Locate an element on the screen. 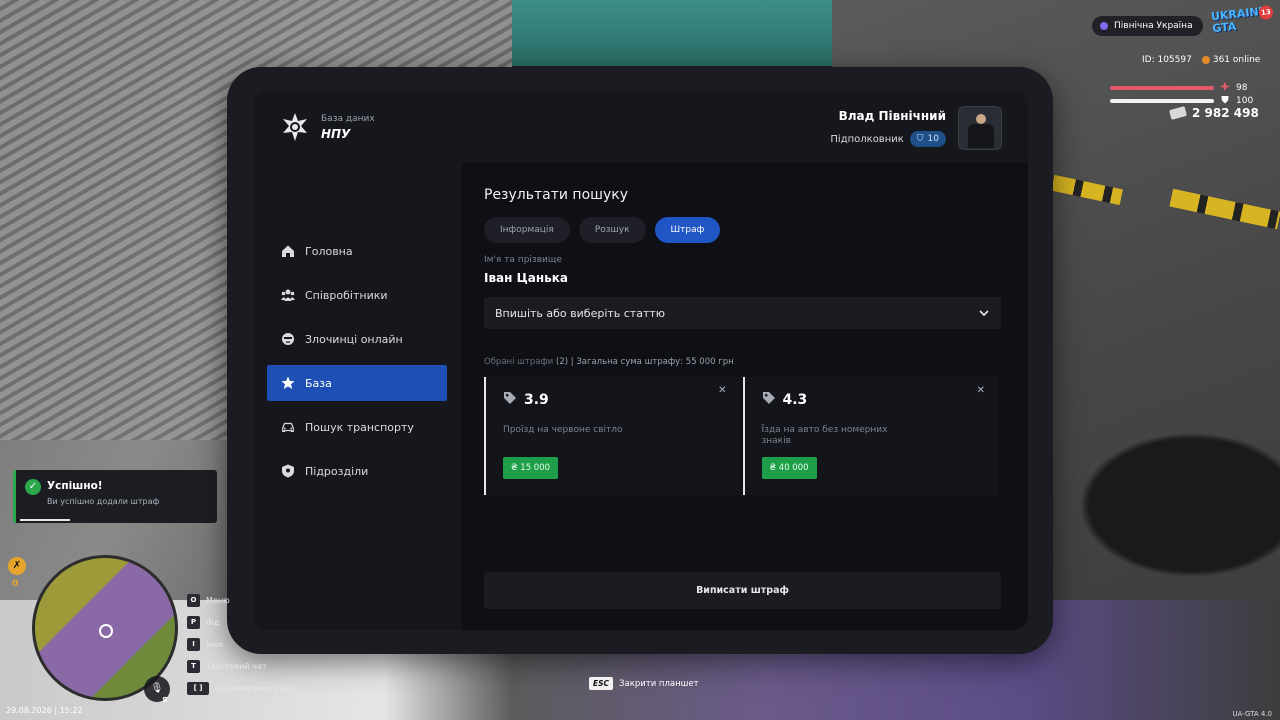  health-value: 98 is located at coordinates (1242, 87).